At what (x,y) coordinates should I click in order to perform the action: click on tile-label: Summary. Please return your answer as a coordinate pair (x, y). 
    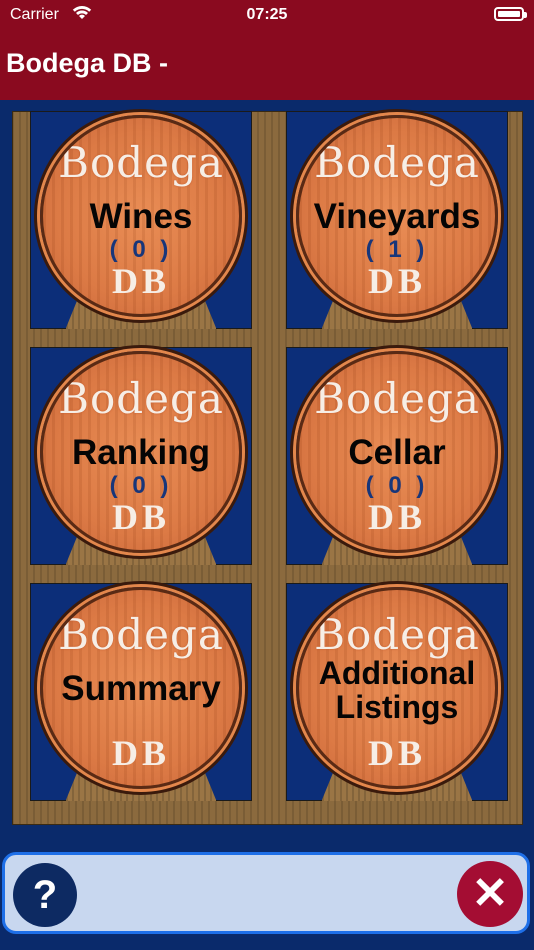
    Looking at the image, I should click on (141, 688).